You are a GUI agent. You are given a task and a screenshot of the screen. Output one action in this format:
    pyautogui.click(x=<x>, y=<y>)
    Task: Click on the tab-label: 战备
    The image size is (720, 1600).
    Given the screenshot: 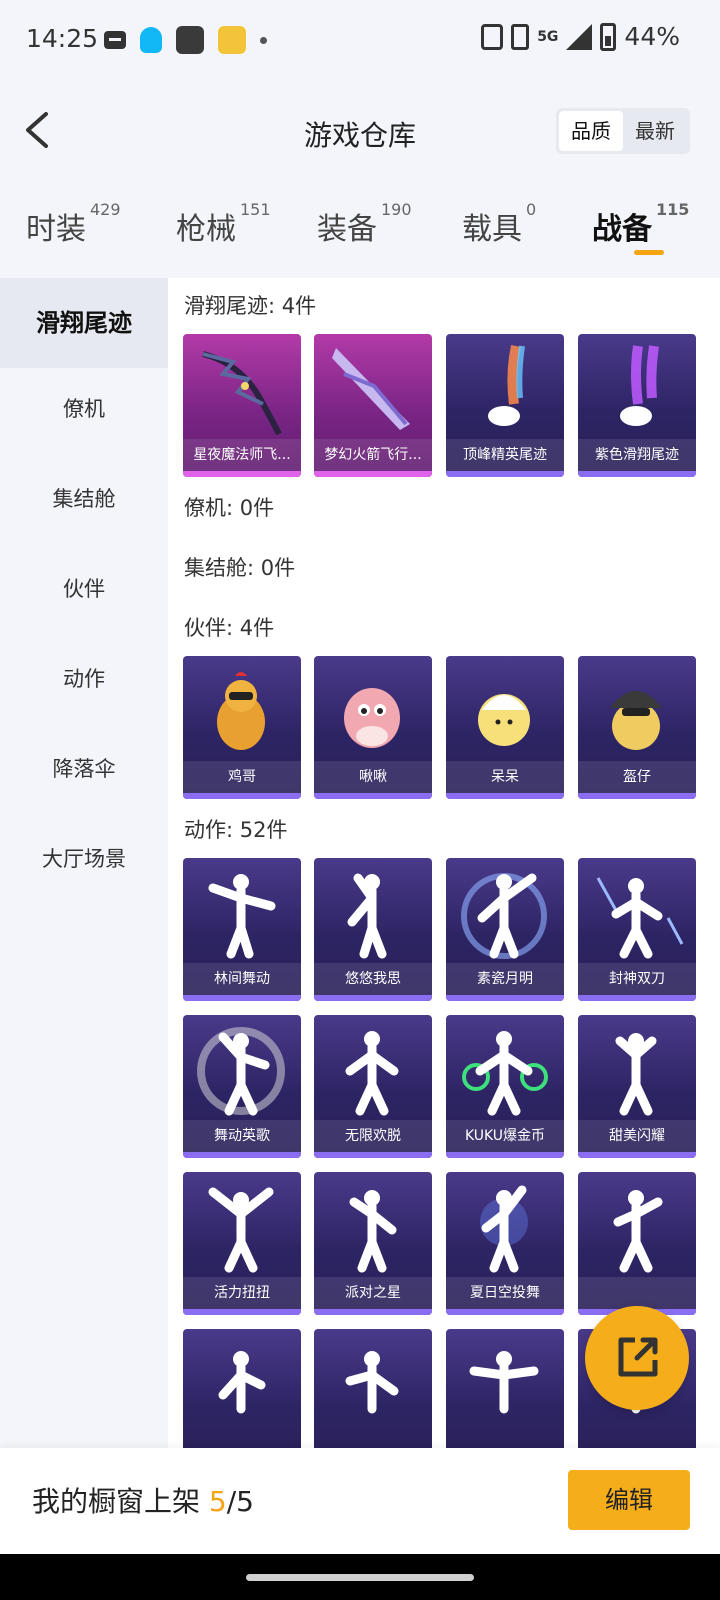 What is the action you would take?
    pyautogui.click(x=622, y=229)
    